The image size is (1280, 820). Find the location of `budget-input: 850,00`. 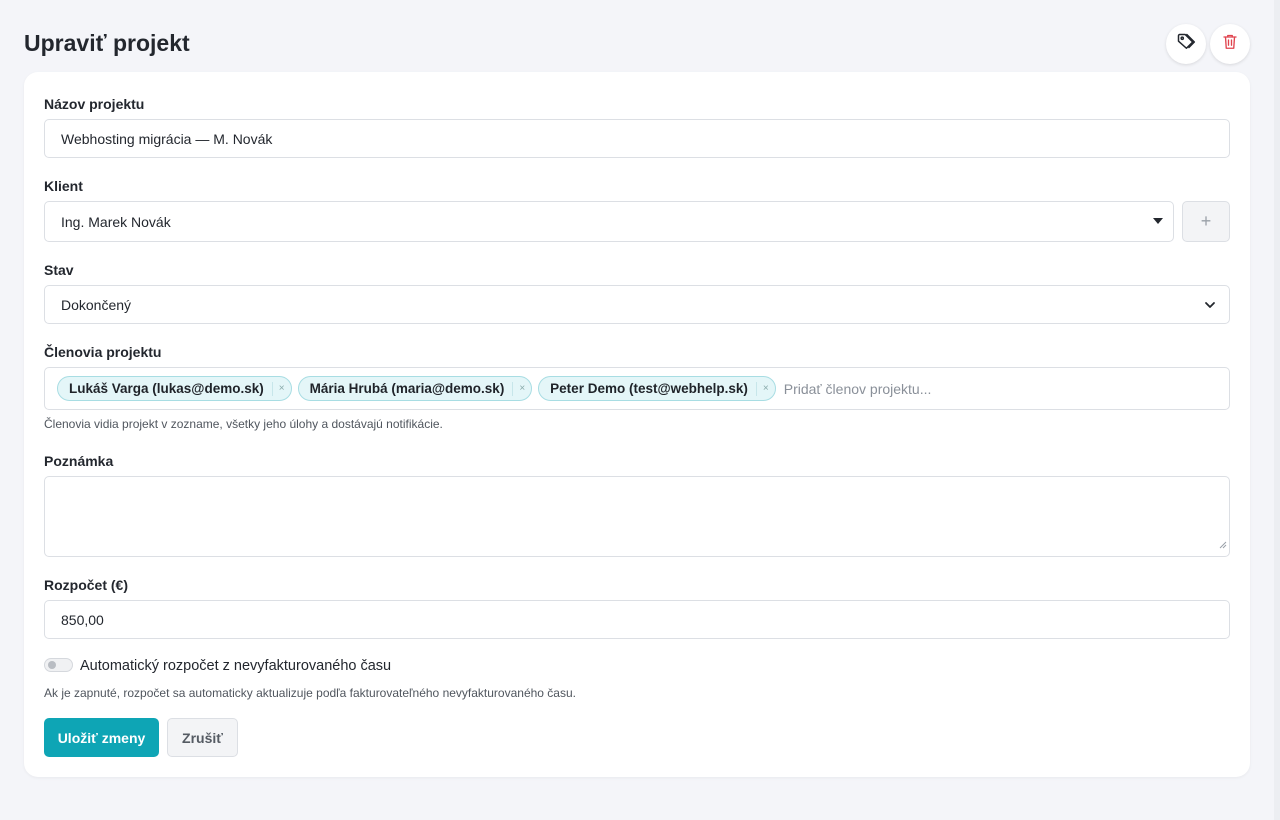

budget-input: 850,00 is located at coordinates (637, 619).